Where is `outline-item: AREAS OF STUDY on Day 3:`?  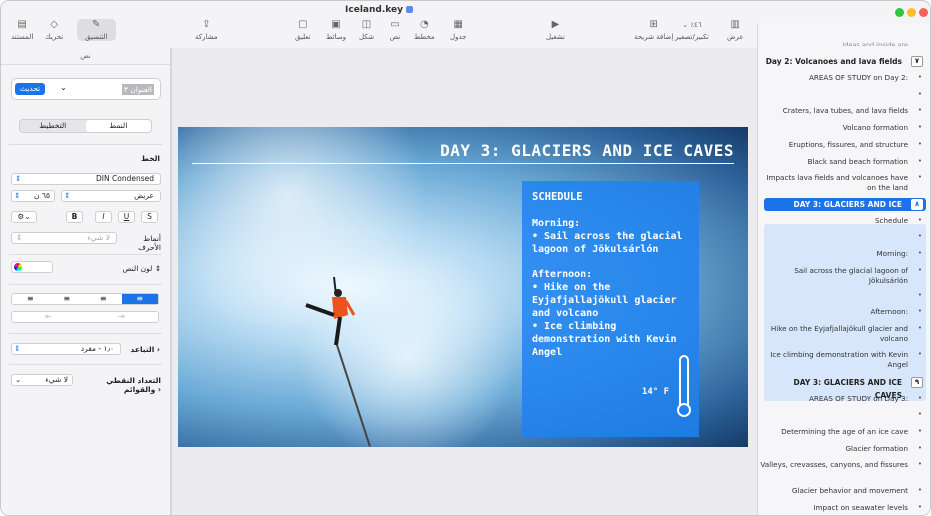 outline-item: AREAS OF STUDY on Day 3: is located at coordinates (833, 399).